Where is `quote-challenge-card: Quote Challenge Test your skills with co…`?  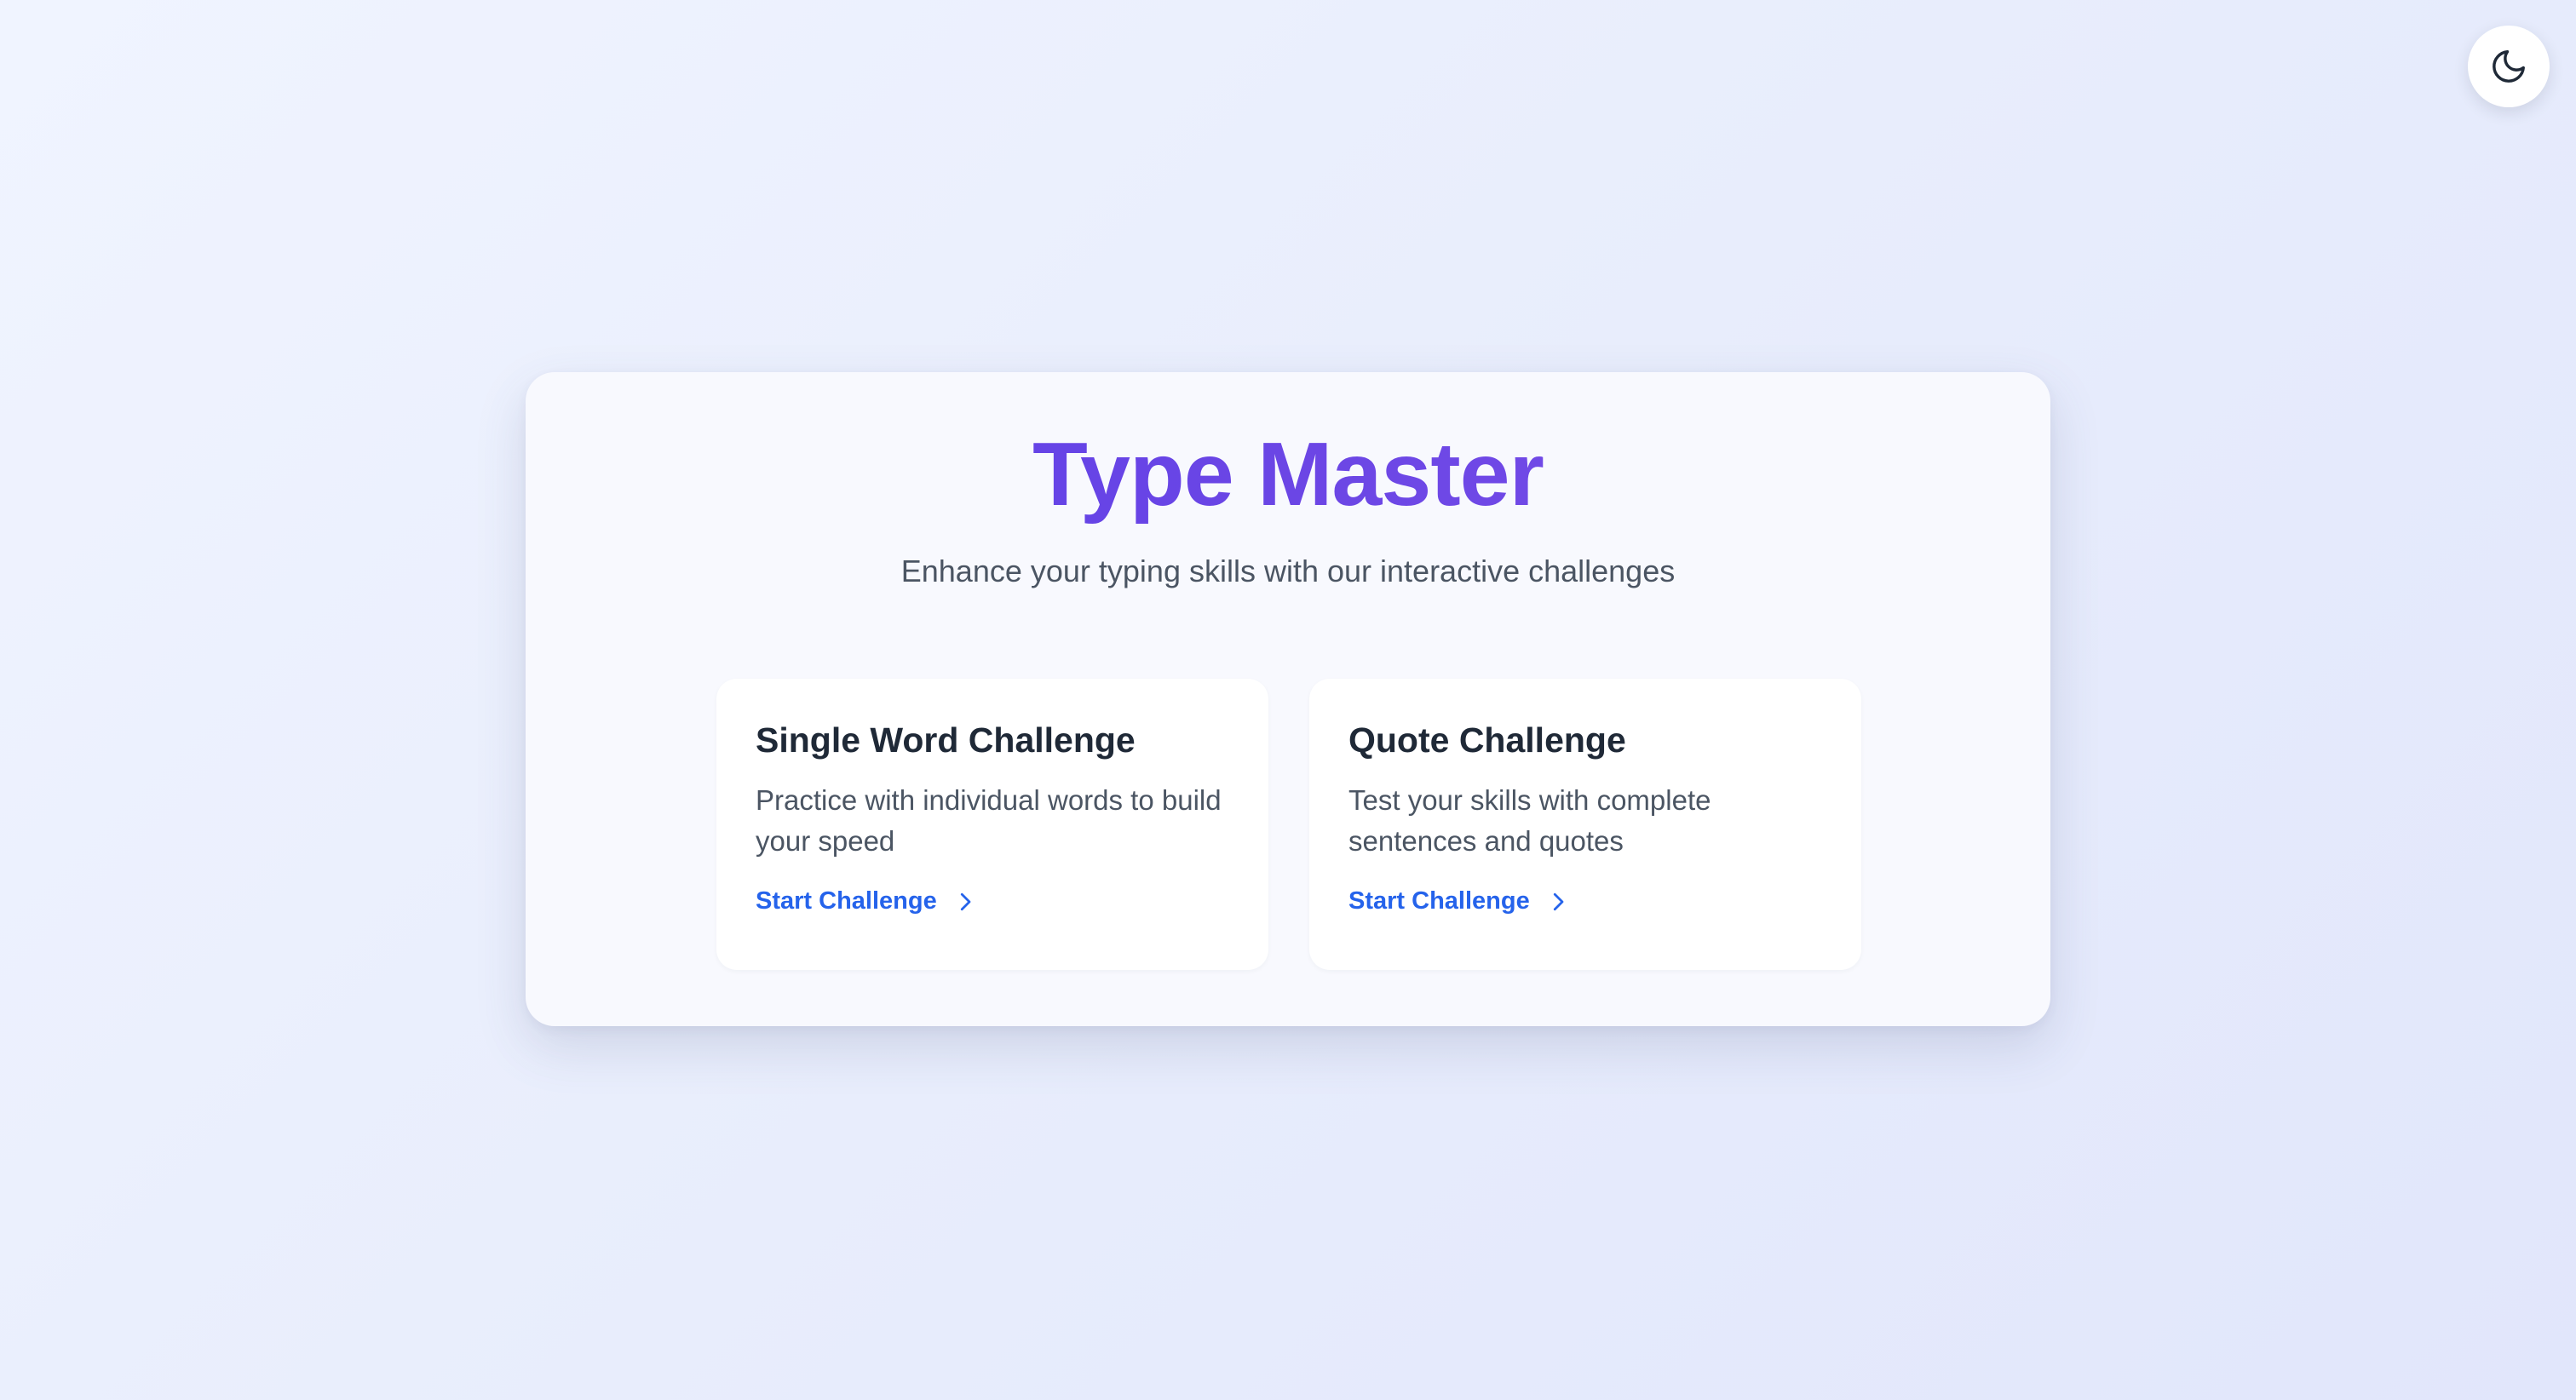 quote-challenge-card: Quote Challenge Test your skills with co… is located at coordinates (1585, 824).